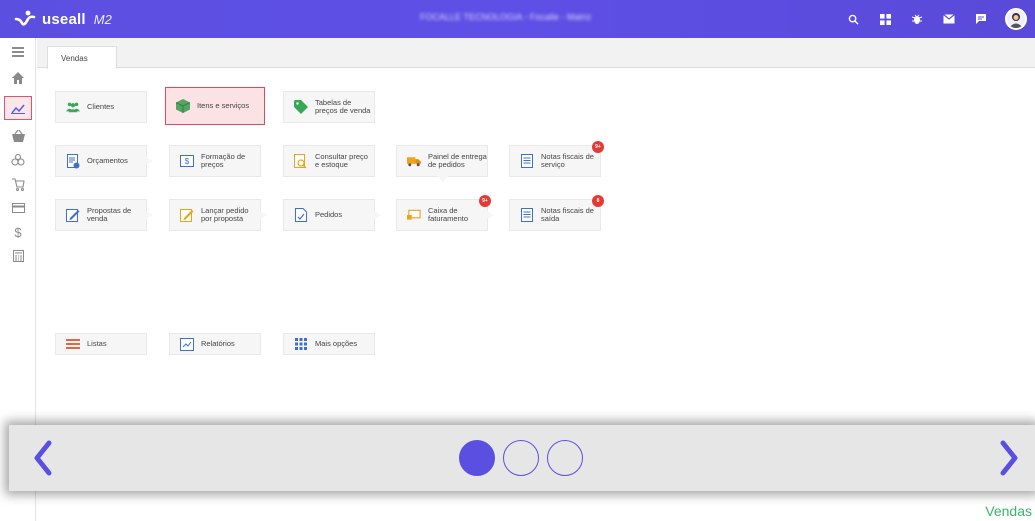 The height and width of the screenshot is (521, 1035). Describe the element at coordinates (18, 208) in the screenshot. I see `card-icon` at that location.